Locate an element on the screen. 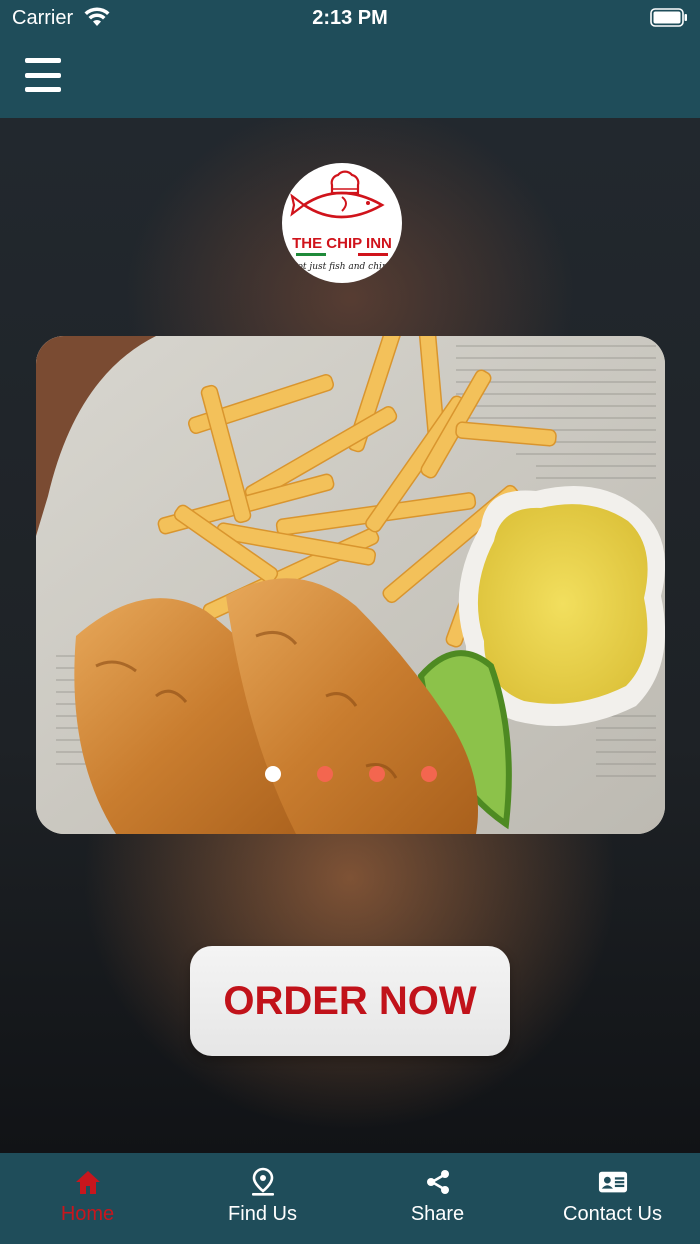  logo-image: THE CHIP INN not just fish and chips is located at coordinates (341, 221).